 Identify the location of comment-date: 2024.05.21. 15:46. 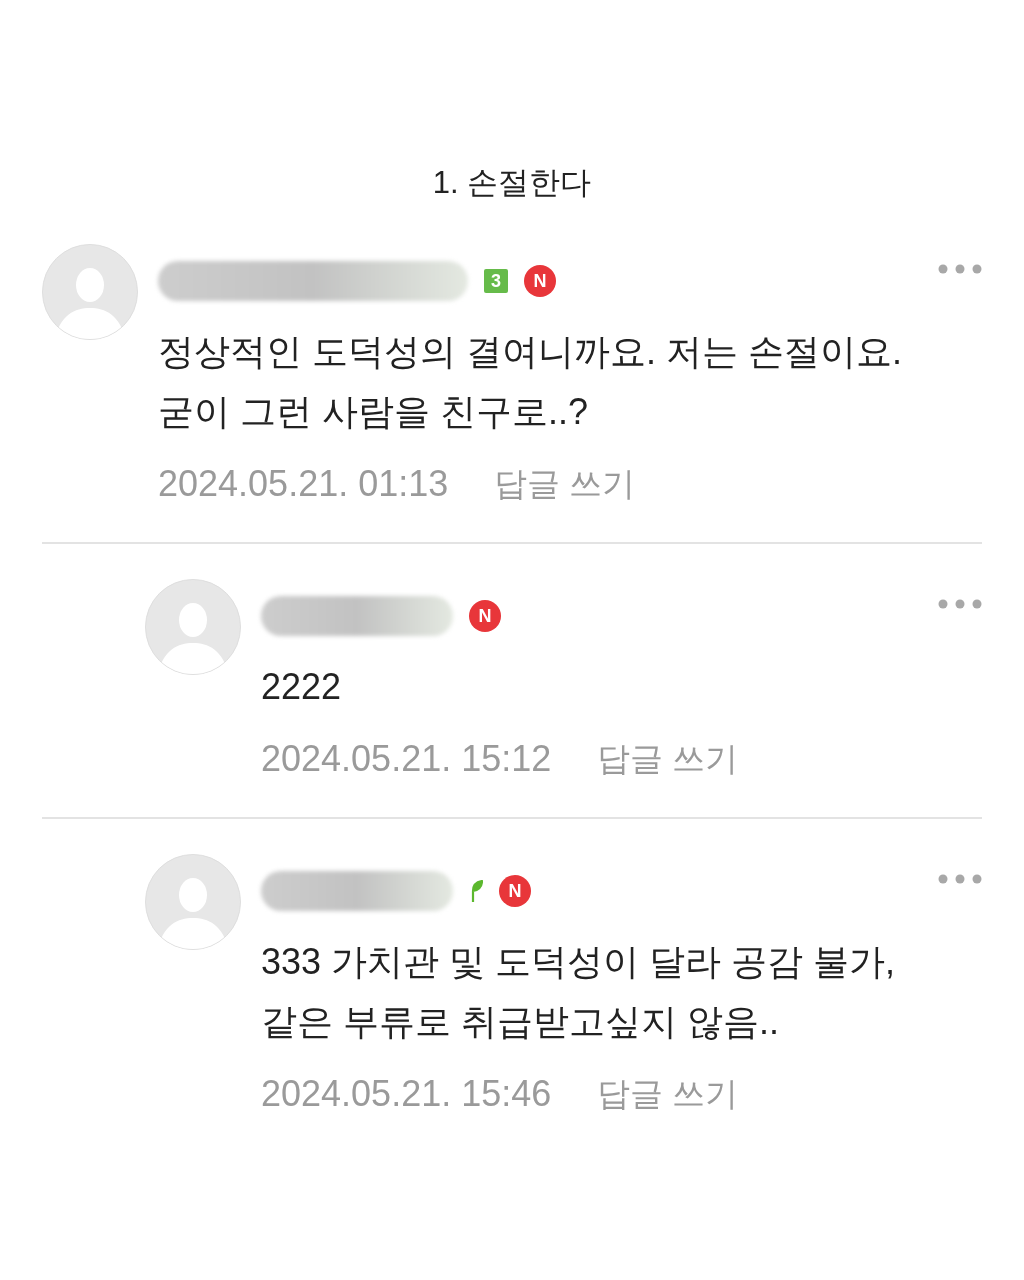
(406, 1094).